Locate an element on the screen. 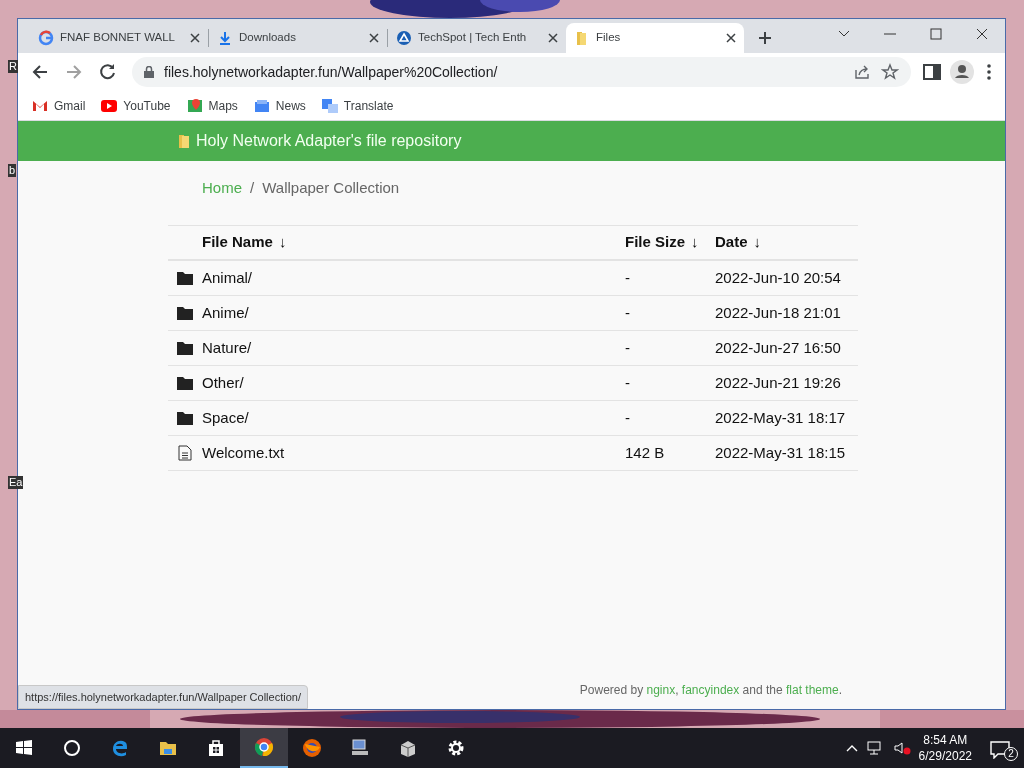  map-pin-icon is located at coordinates (194, 105).